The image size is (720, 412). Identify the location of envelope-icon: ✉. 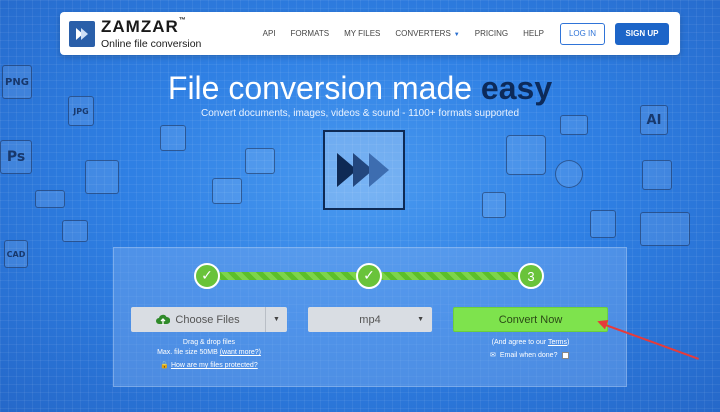
(493, 355).